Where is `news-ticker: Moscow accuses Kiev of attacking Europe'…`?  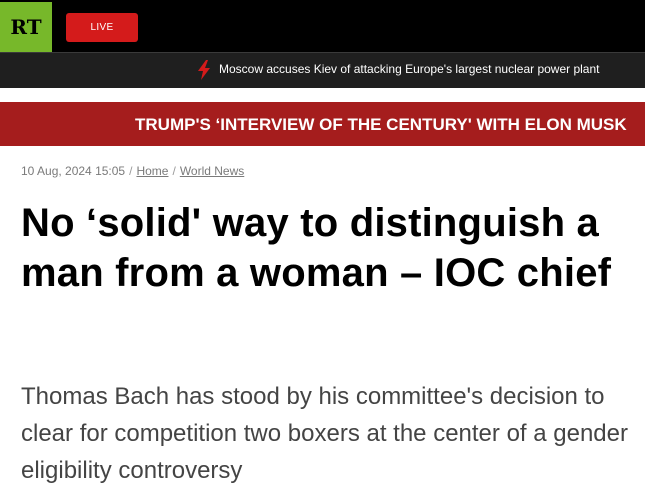 news-ticker: Moscow accuses Kiev of attacking Europe'… is located at coordinates (322, 70).